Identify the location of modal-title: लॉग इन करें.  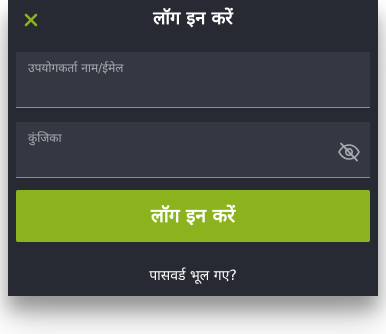
(193, 18).